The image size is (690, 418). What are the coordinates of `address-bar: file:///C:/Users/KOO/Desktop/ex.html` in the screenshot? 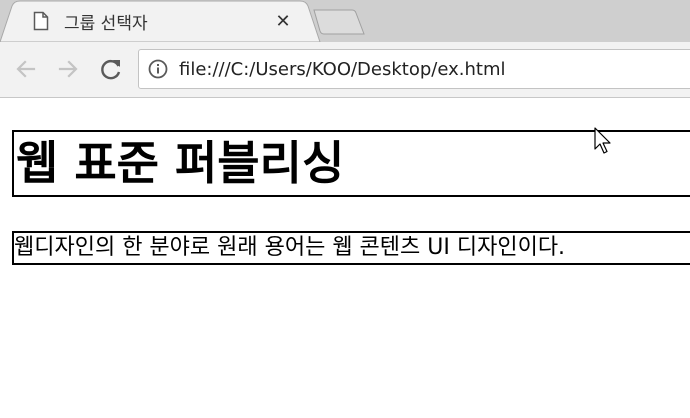 It's located at (414, 69).